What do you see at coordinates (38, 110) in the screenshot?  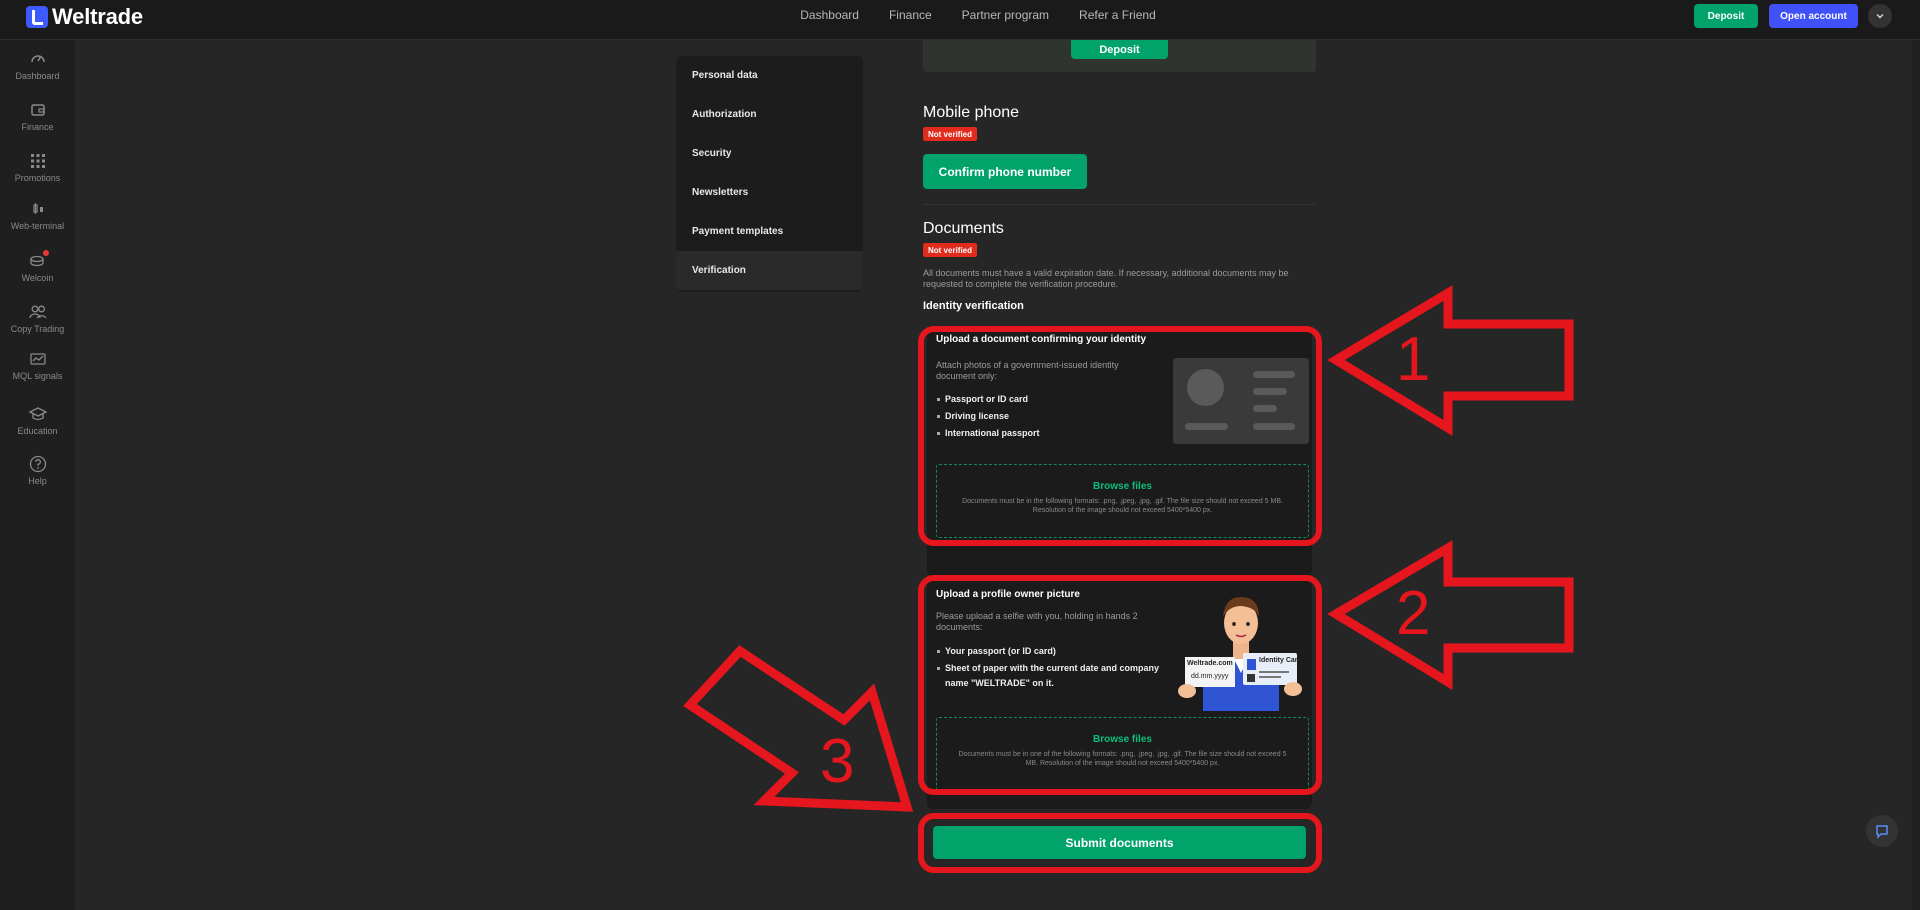 I see `wallet-icon` at bounding box center [38, 110].